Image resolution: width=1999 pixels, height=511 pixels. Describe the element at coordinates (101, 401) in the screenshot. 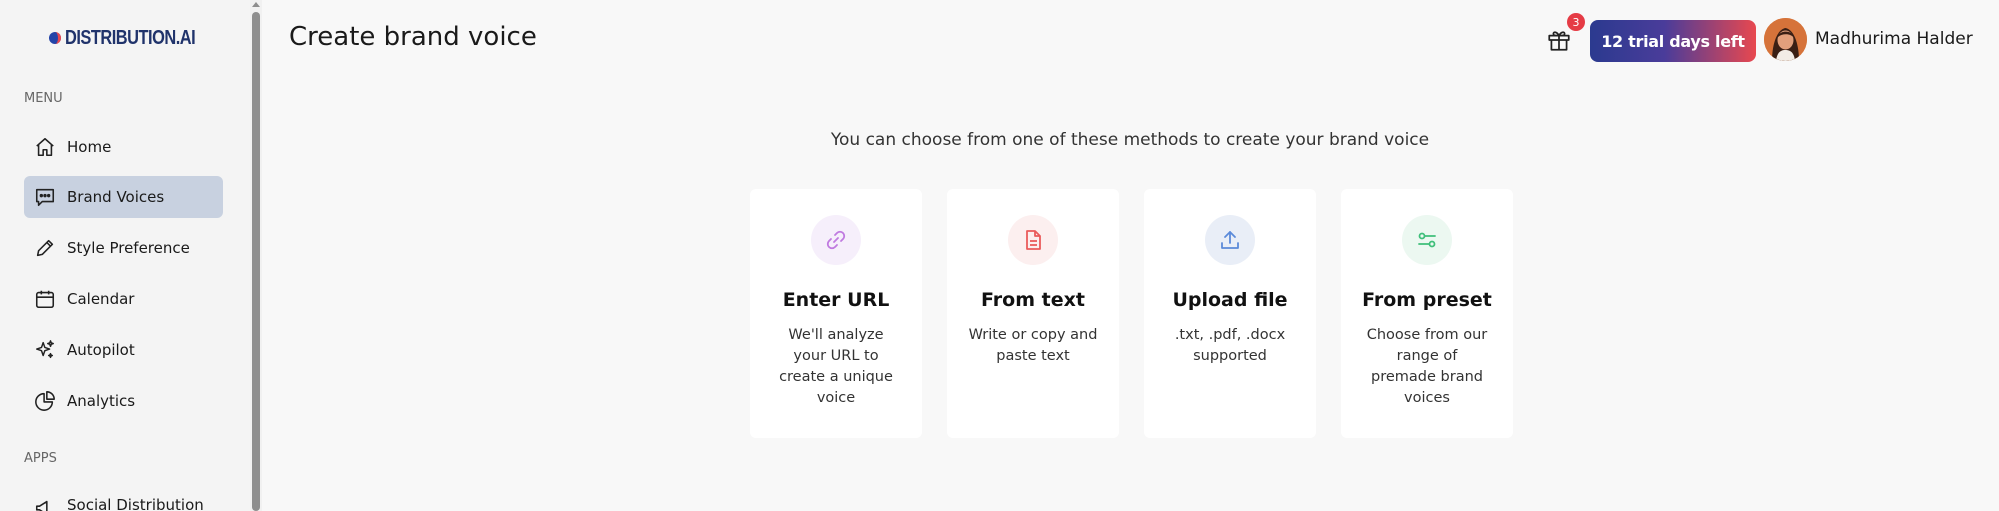

I see `sidebar-item-label: Analytics` at that location.